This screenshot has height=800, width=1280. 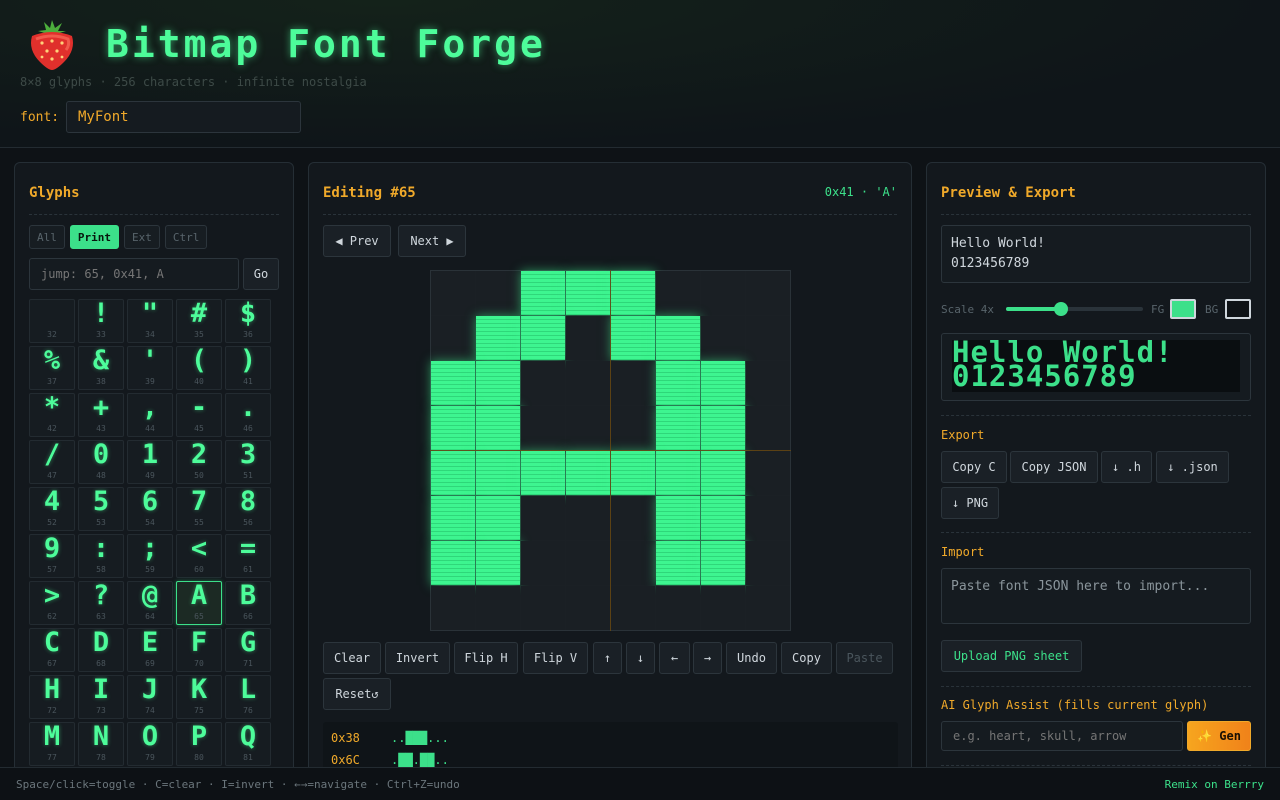 What do you see at coordinates (199, 415) in the screenshot?
I see `glyph-cell: -45` at bounding box center [199, 415].